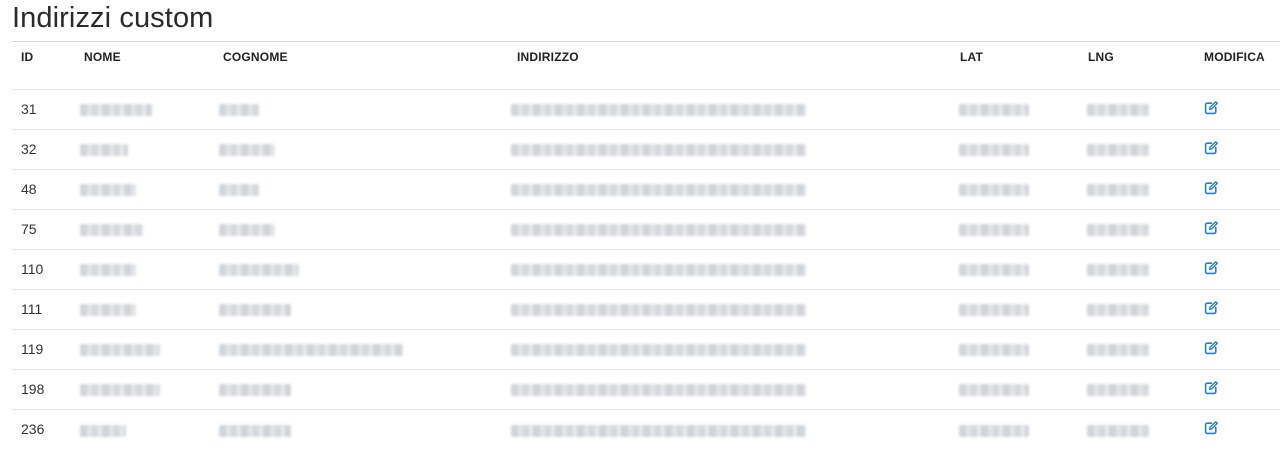 Image resolution: width=1280 pixels, height=457 pixels. I want to click on cell-id: 32, so click(43, 149).